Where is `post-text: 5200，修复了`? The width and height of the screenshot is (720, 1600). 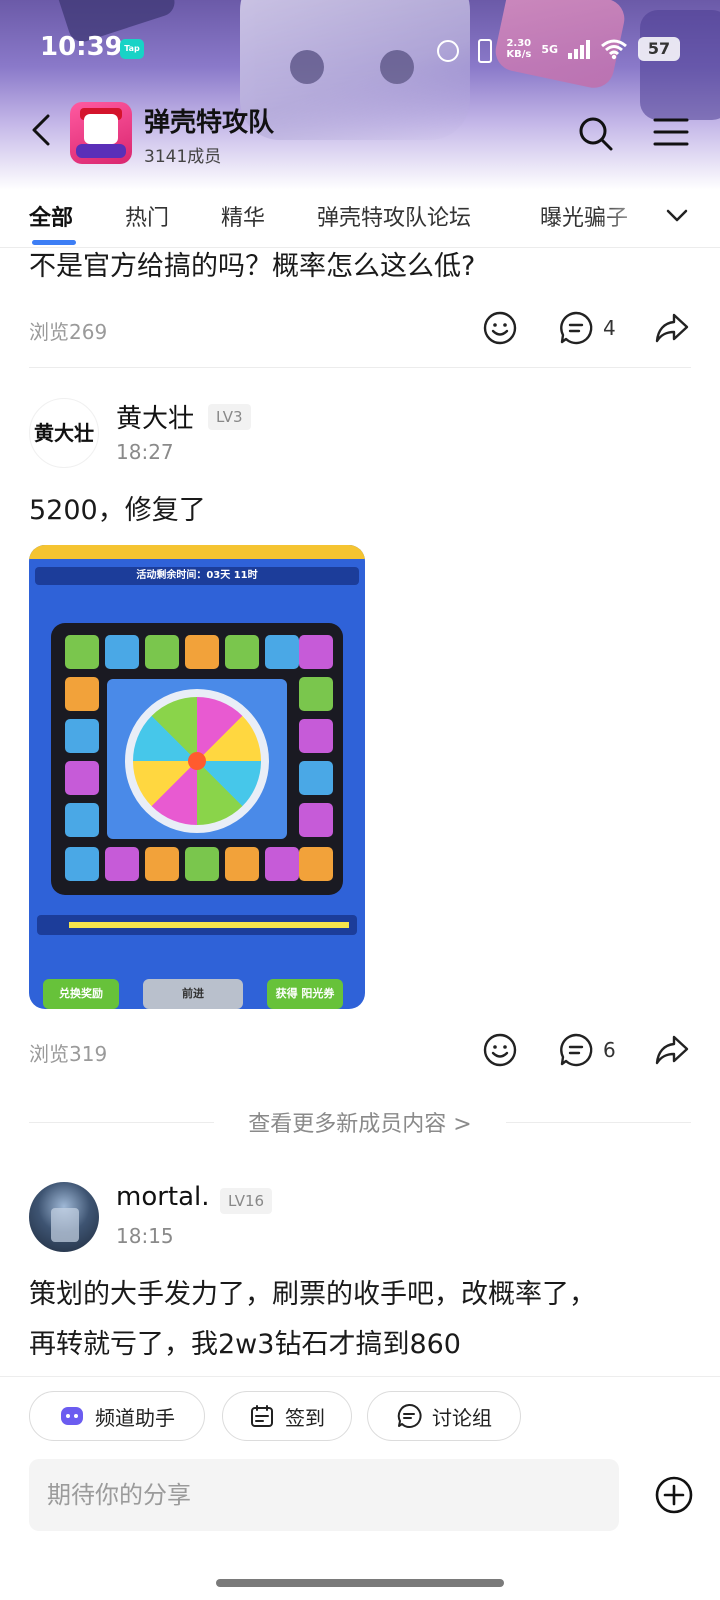 post-text: 5200，修复了 is located at coordinates (117, 507).